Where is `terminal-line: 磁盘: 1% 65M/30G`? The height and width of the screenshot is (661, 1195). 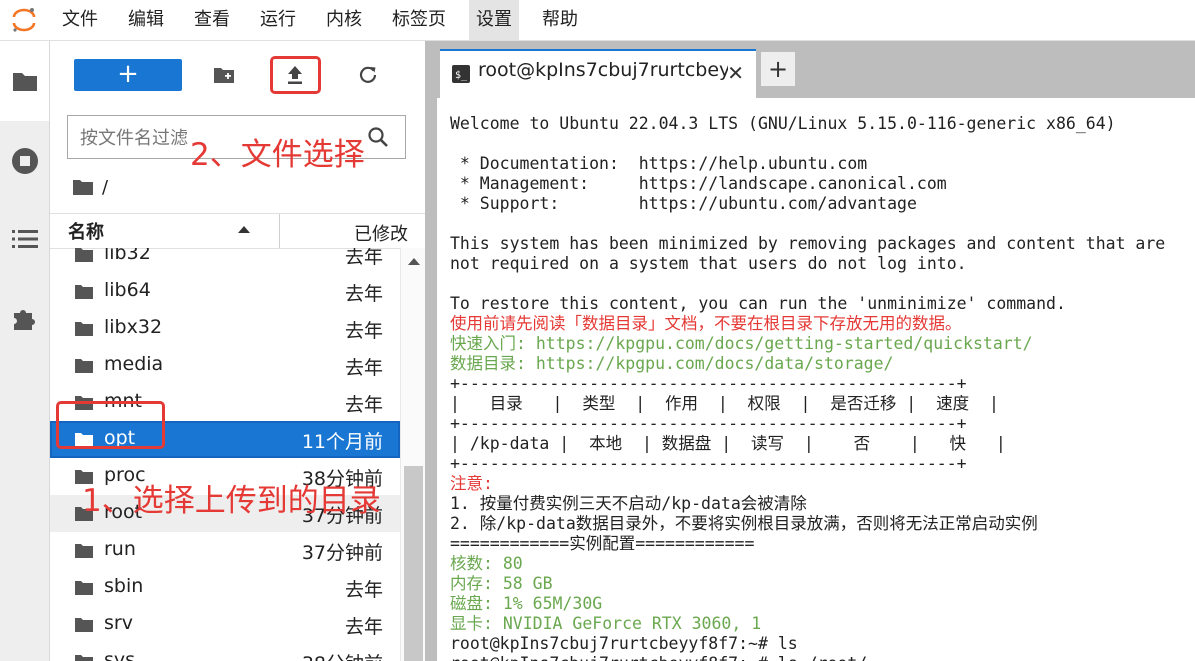 terminal-line: 磁盘: 1% 65M/30G is located at coordinates (526, 603).